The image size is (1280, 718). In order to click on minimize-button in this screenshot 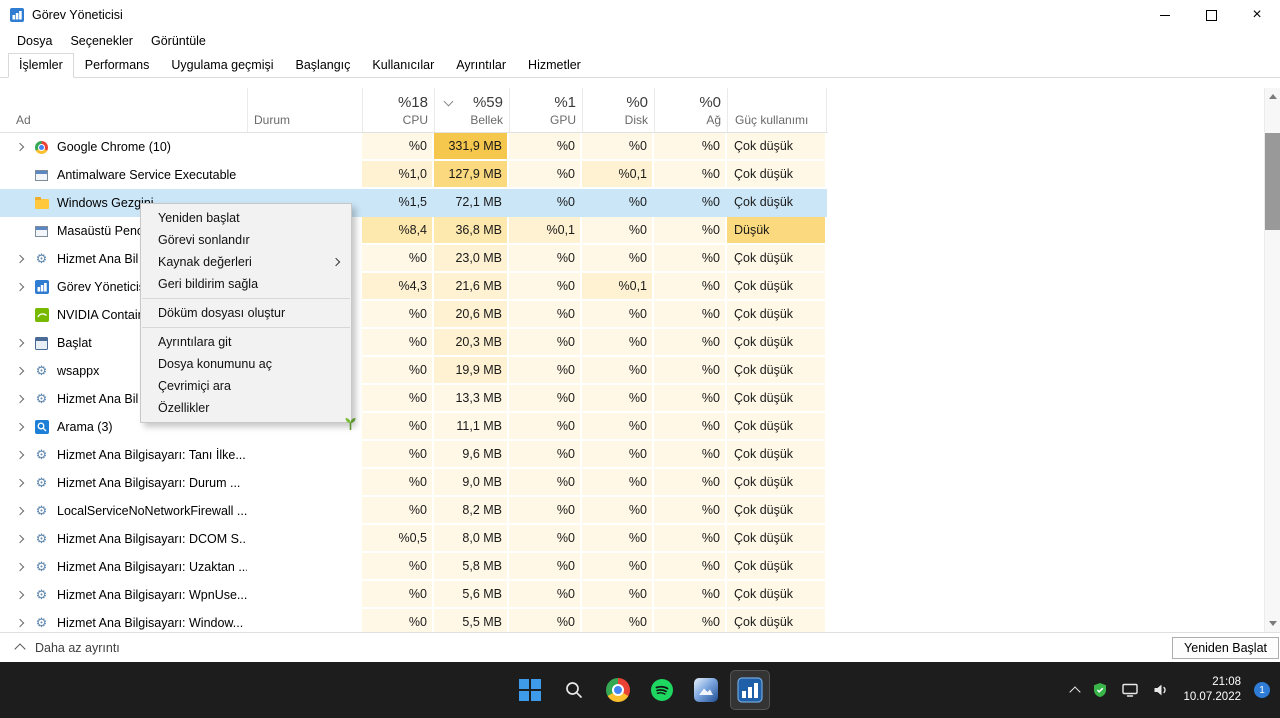, I will do `click(1165, 15)`.